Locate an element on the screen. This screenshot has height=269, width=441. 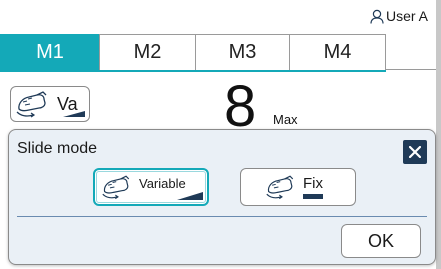
dialog-divider is located at coordinates (222, 216).